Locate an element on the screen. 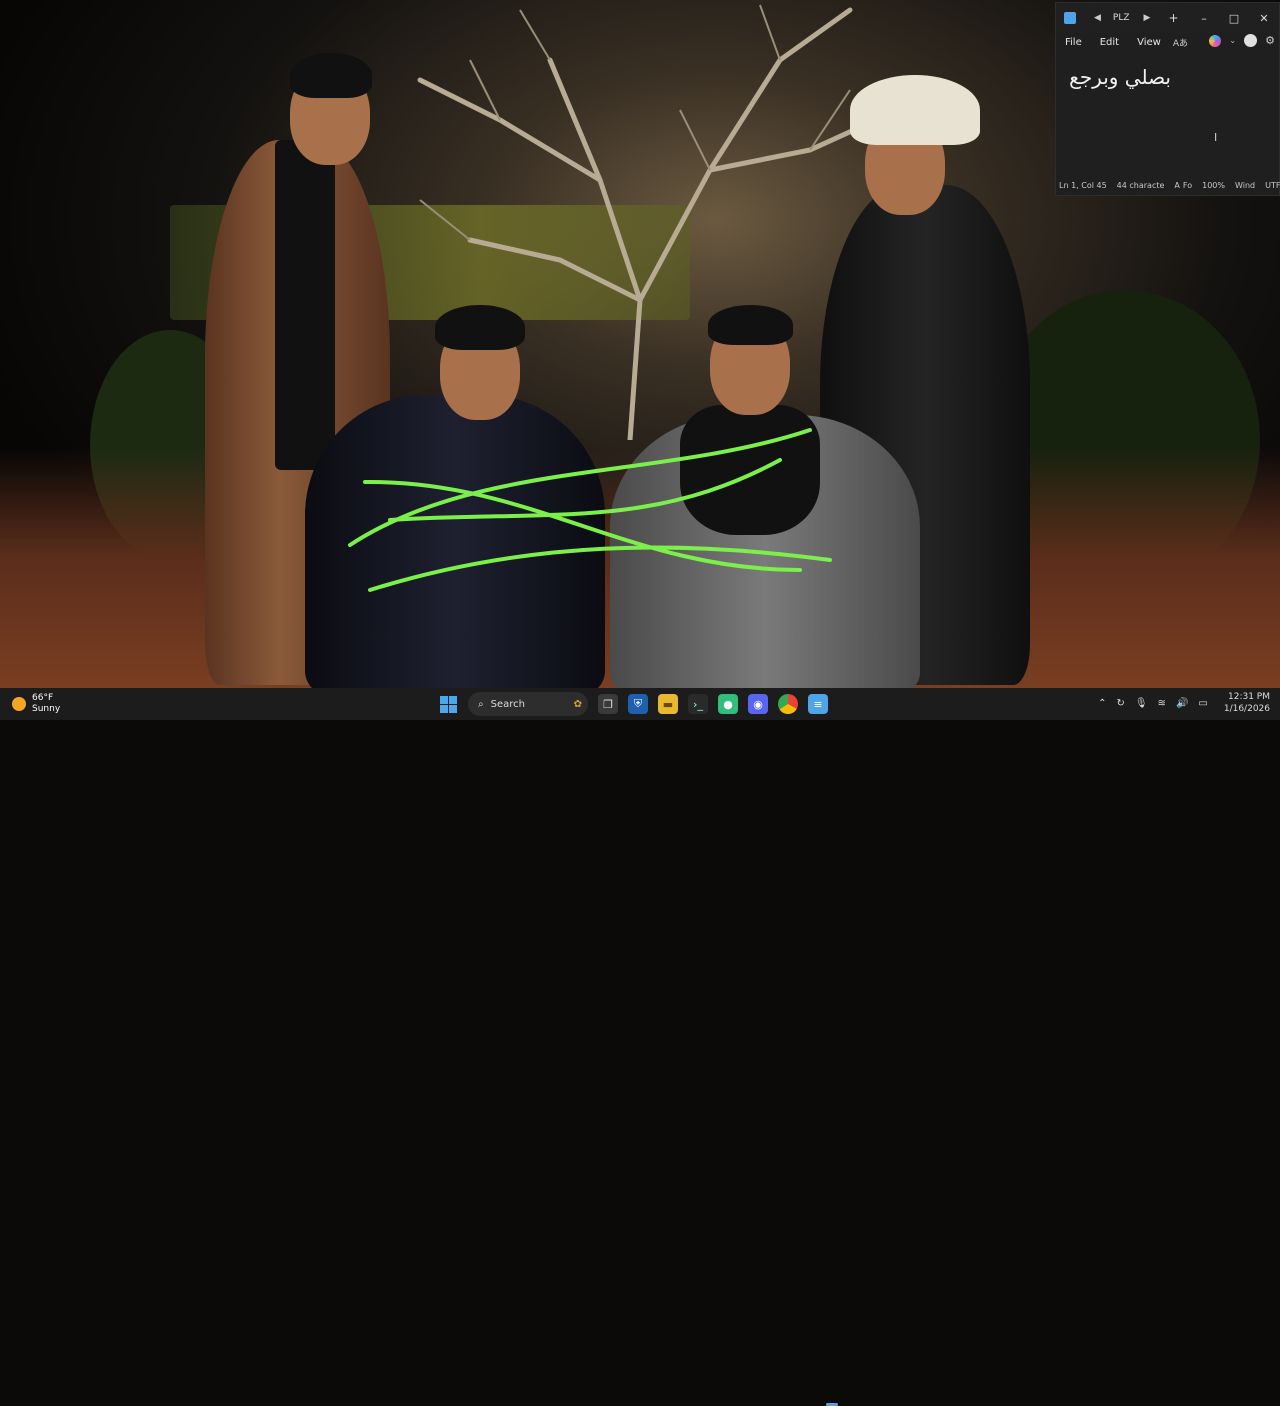 This screenshot has height=1406, width=1280. clock-date: 1/16/2026 is located at coordinates (1246, 709).